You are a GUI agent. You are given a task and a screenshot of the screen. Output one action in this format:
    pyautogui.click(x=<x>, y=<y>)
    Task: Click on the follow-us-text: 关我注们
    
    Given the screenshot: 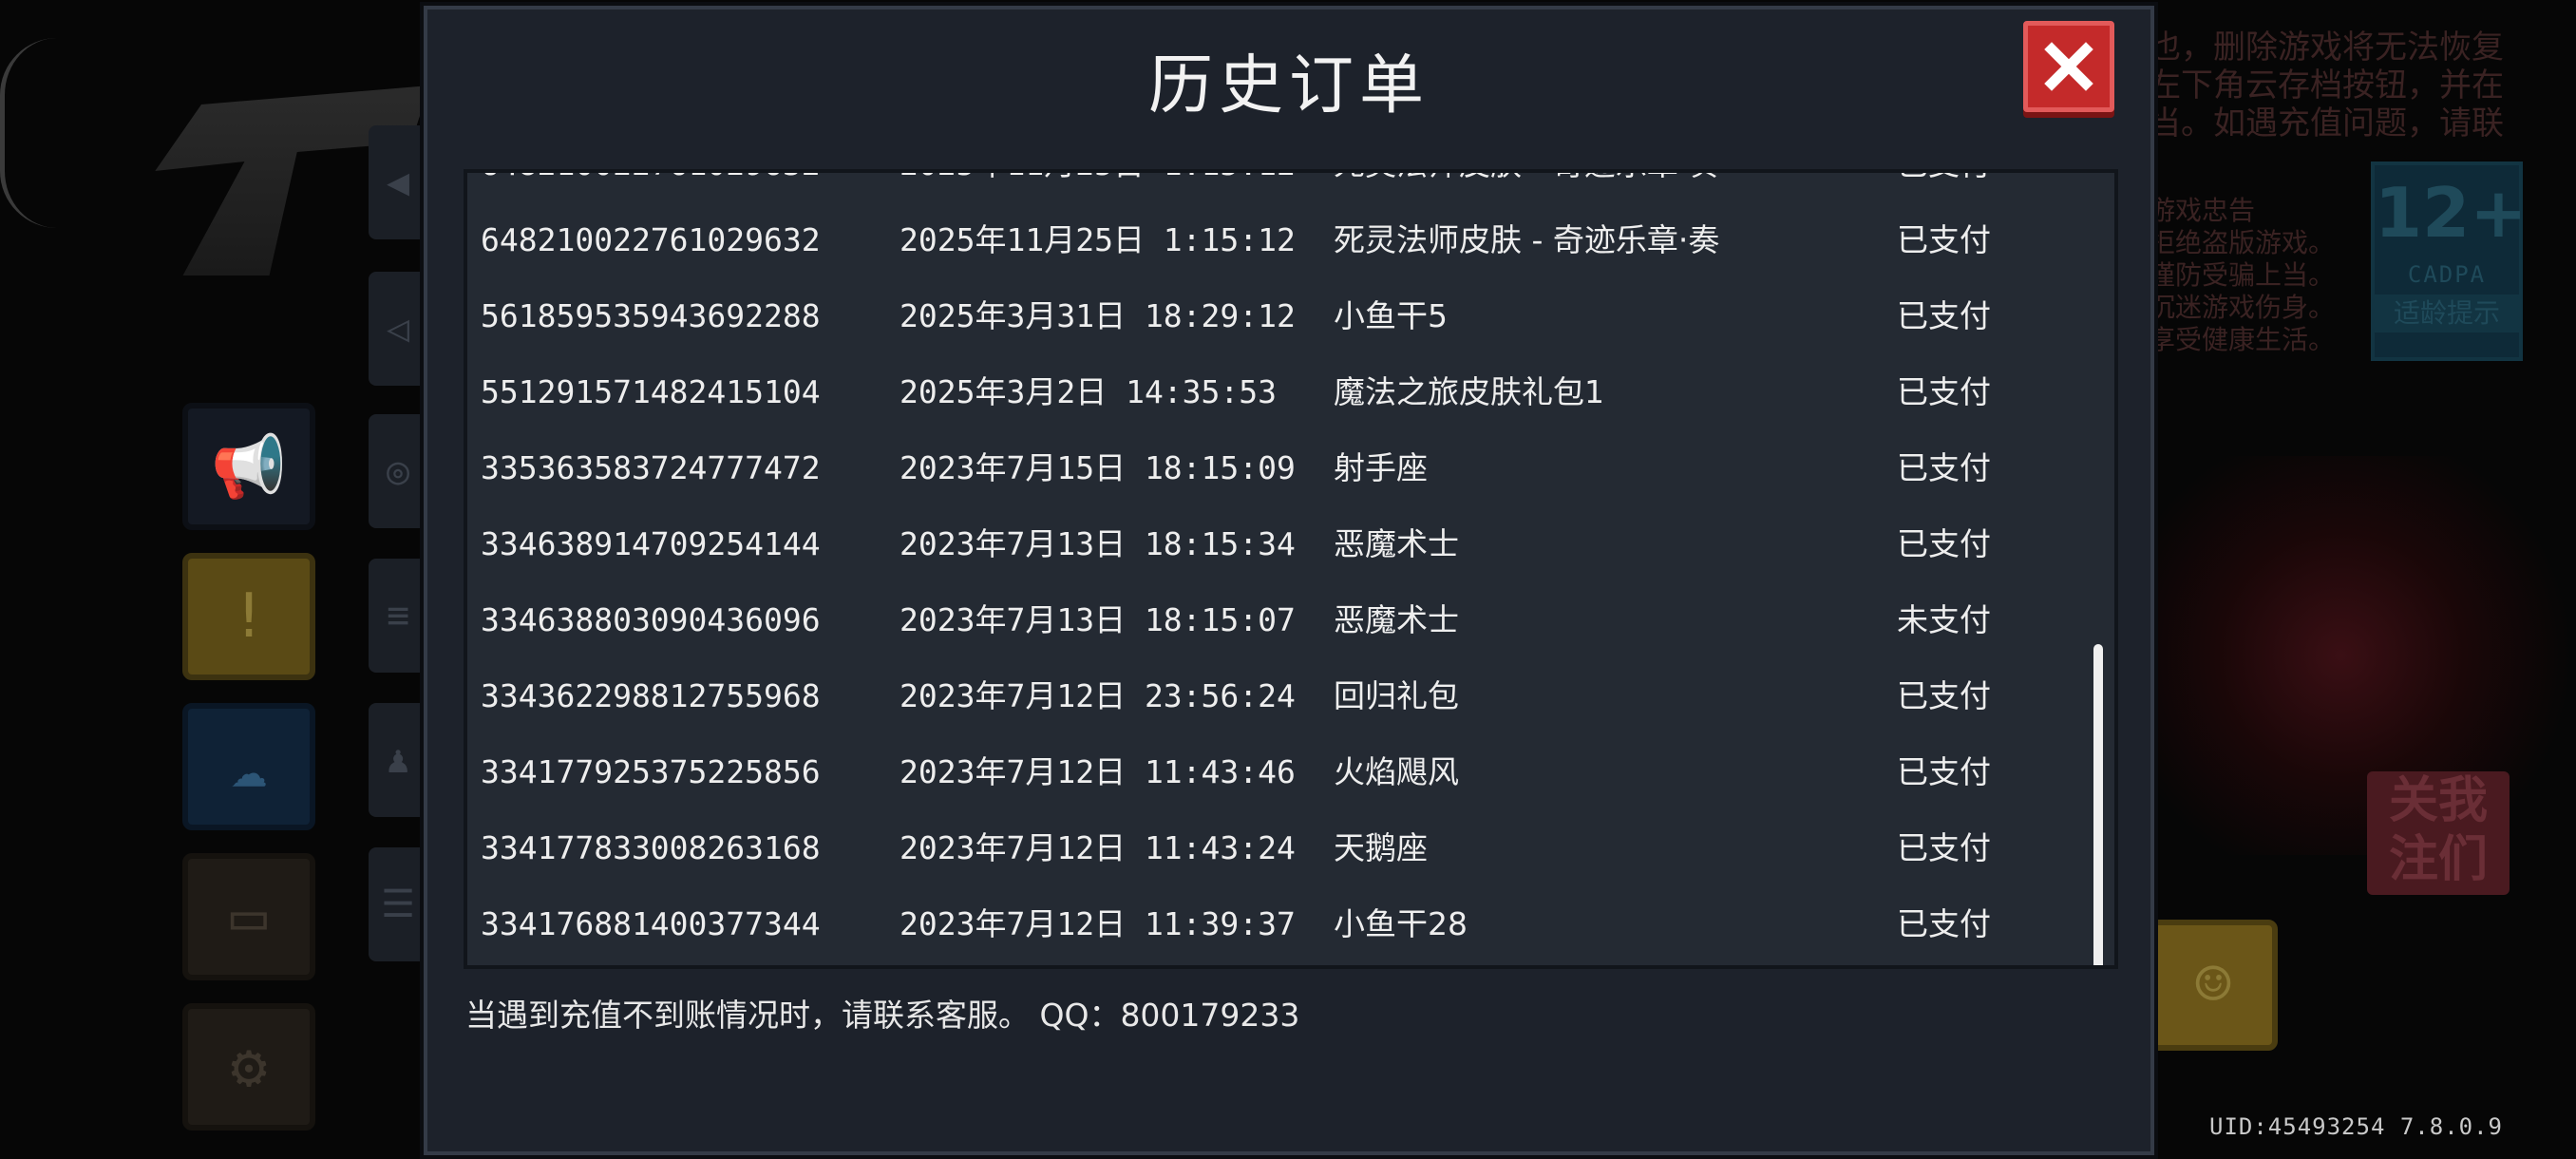 What is the action you would take?
    pyautogui.click(x=2438, y=830)
    